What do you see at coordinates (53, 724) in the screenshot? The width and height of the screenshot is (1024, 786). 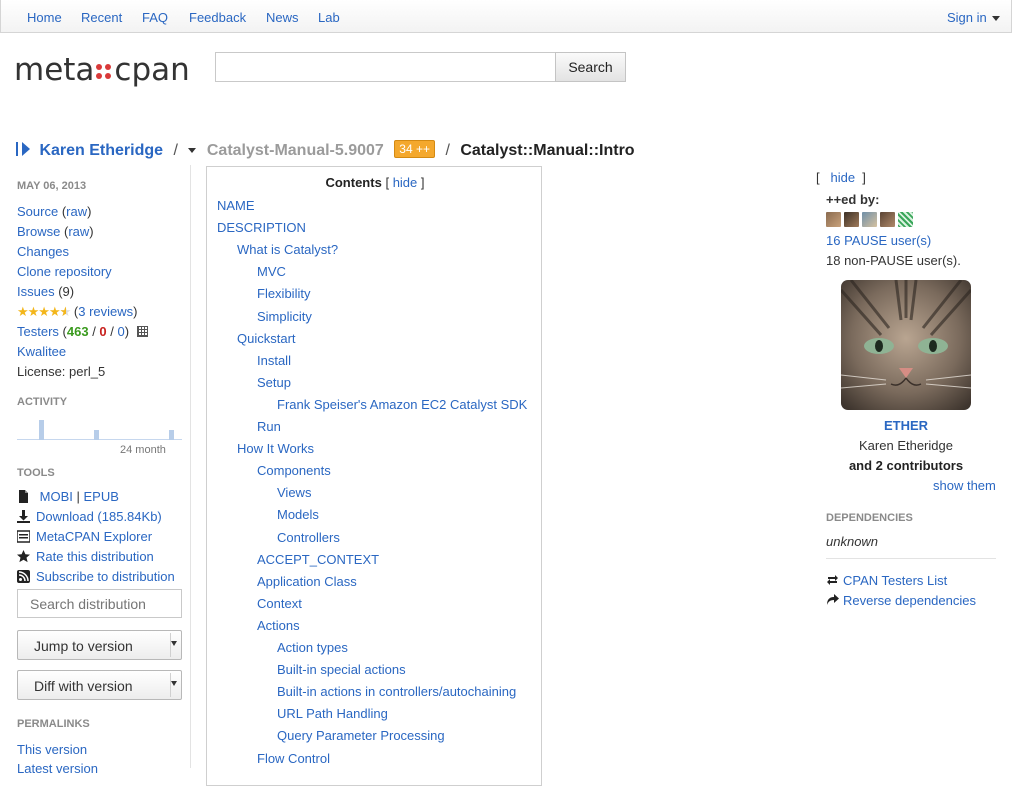 I see `permalinks-heading: PERMALINKS` at bounding box center [53, 724].